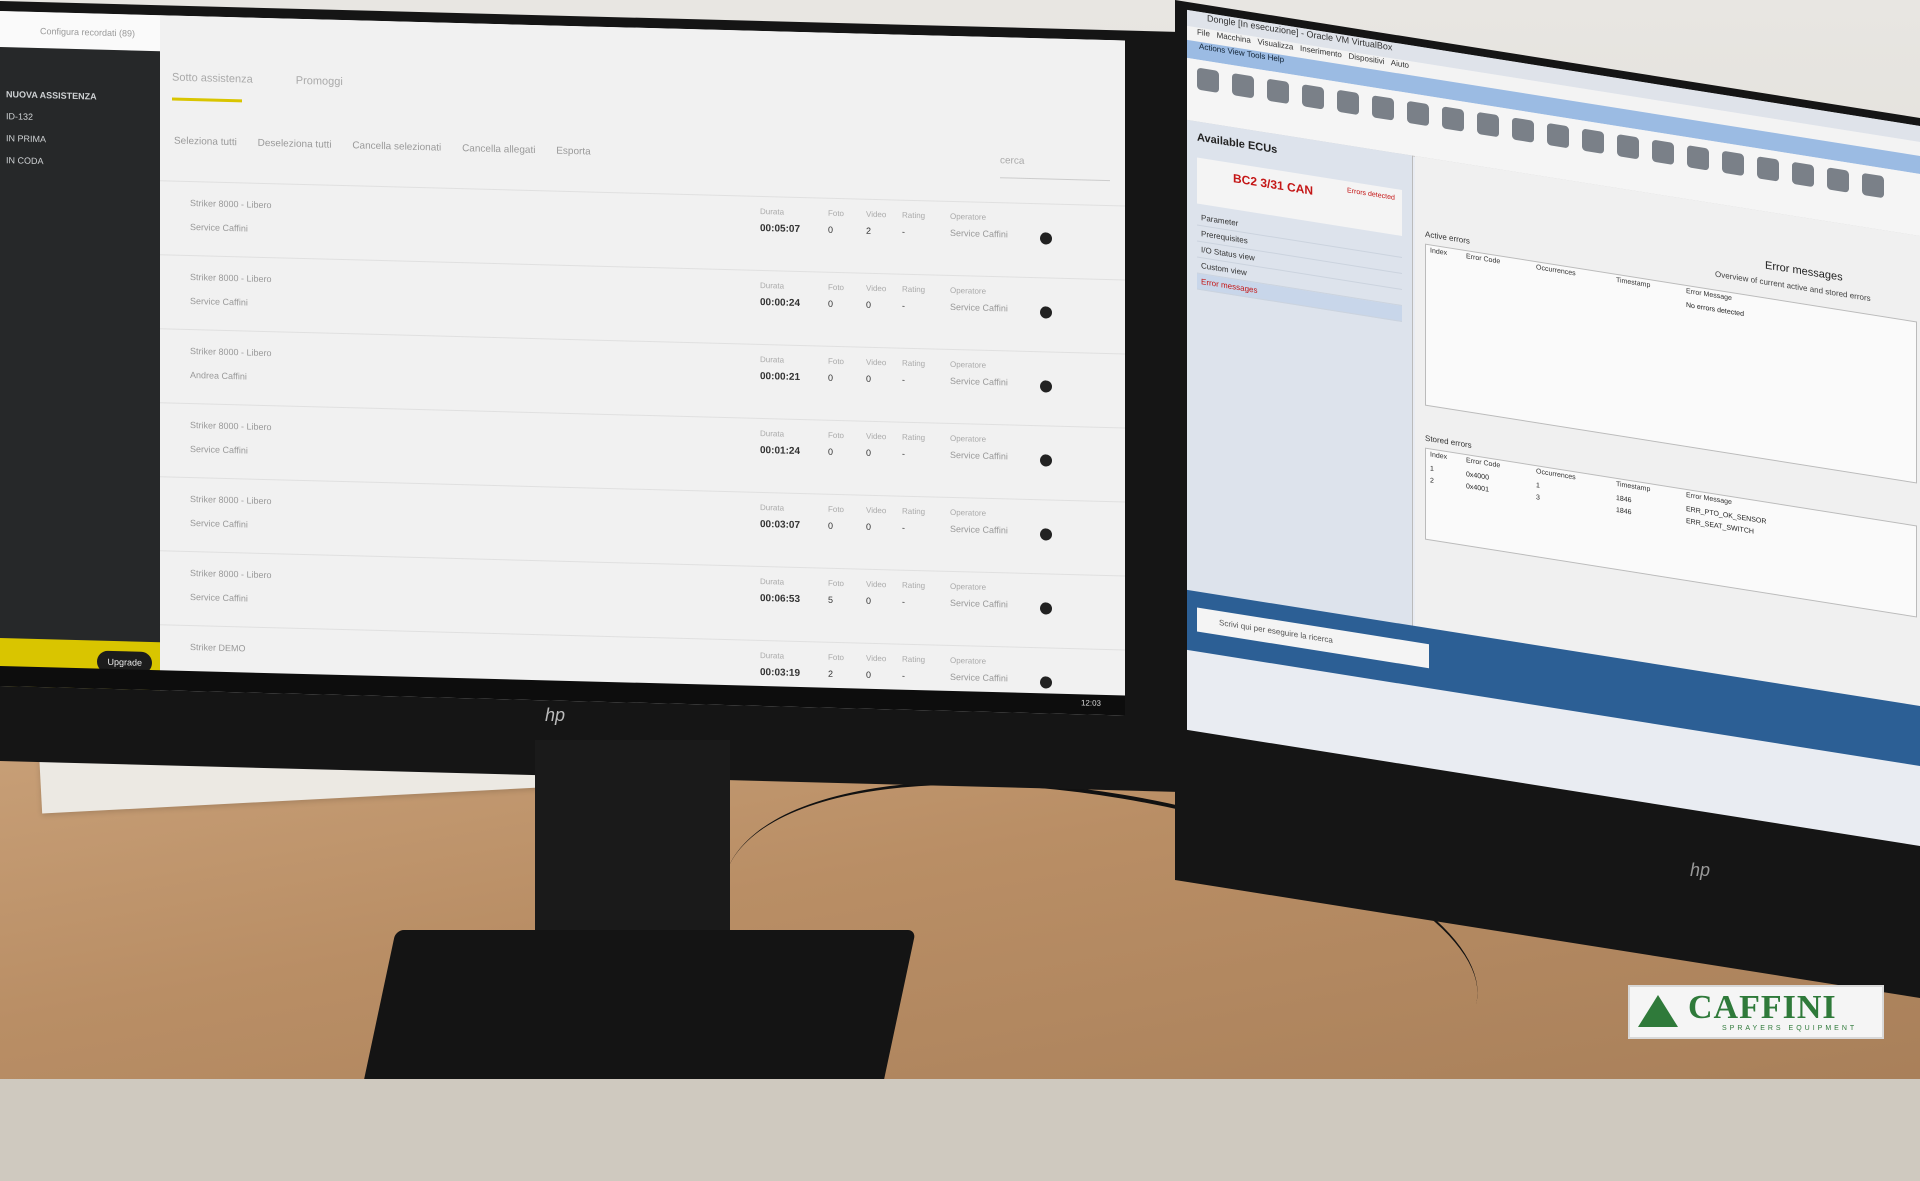  Describe the element at coordinates (1477, 488) in the screenshot. I see `stored-row-code: 0x4001` at that location.